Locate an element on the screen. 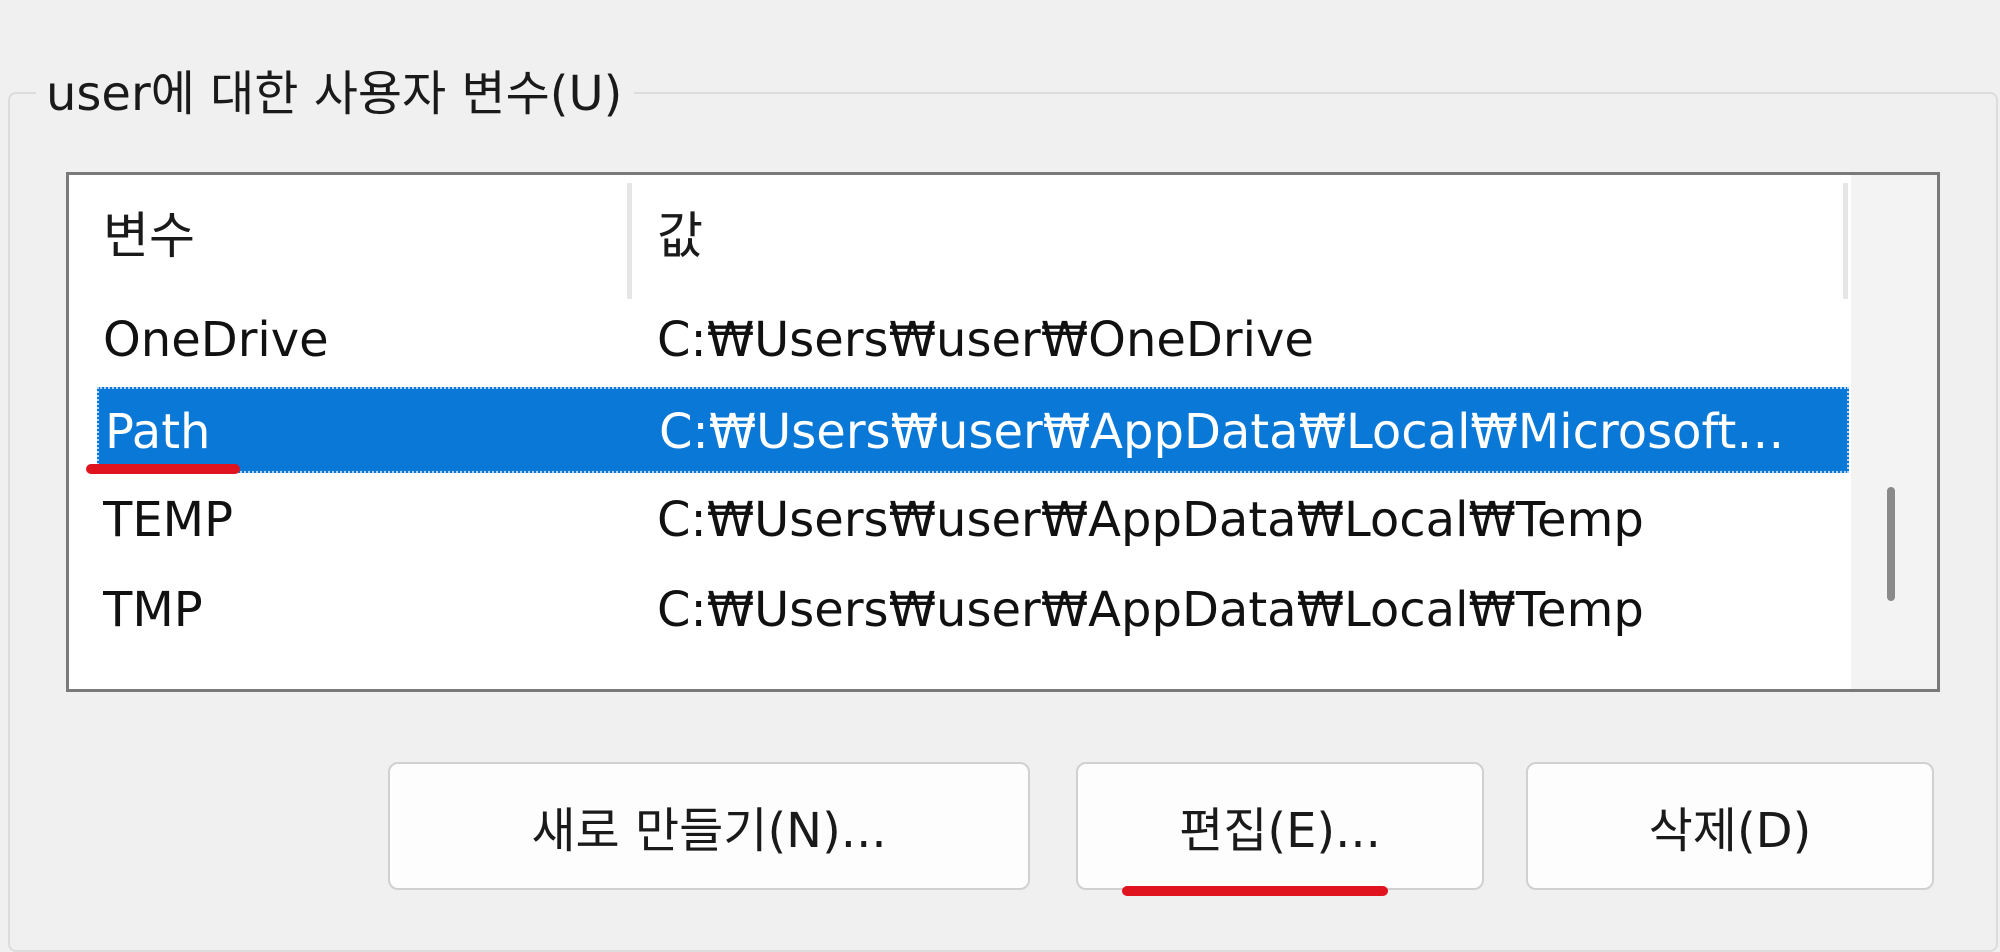  table-row-onedrive: OneDrive C:₩Users₩user₩OneDrive is located at coordinates (973, 340).